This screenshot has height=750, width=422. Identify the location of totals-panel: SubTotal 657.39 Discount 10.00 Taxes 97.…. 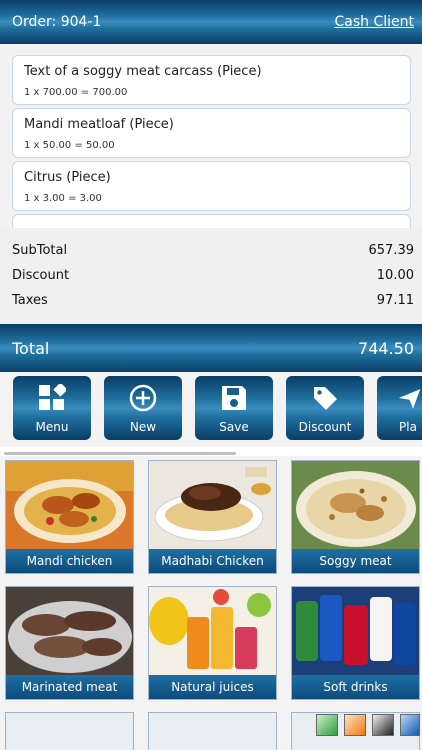
(211, 276).